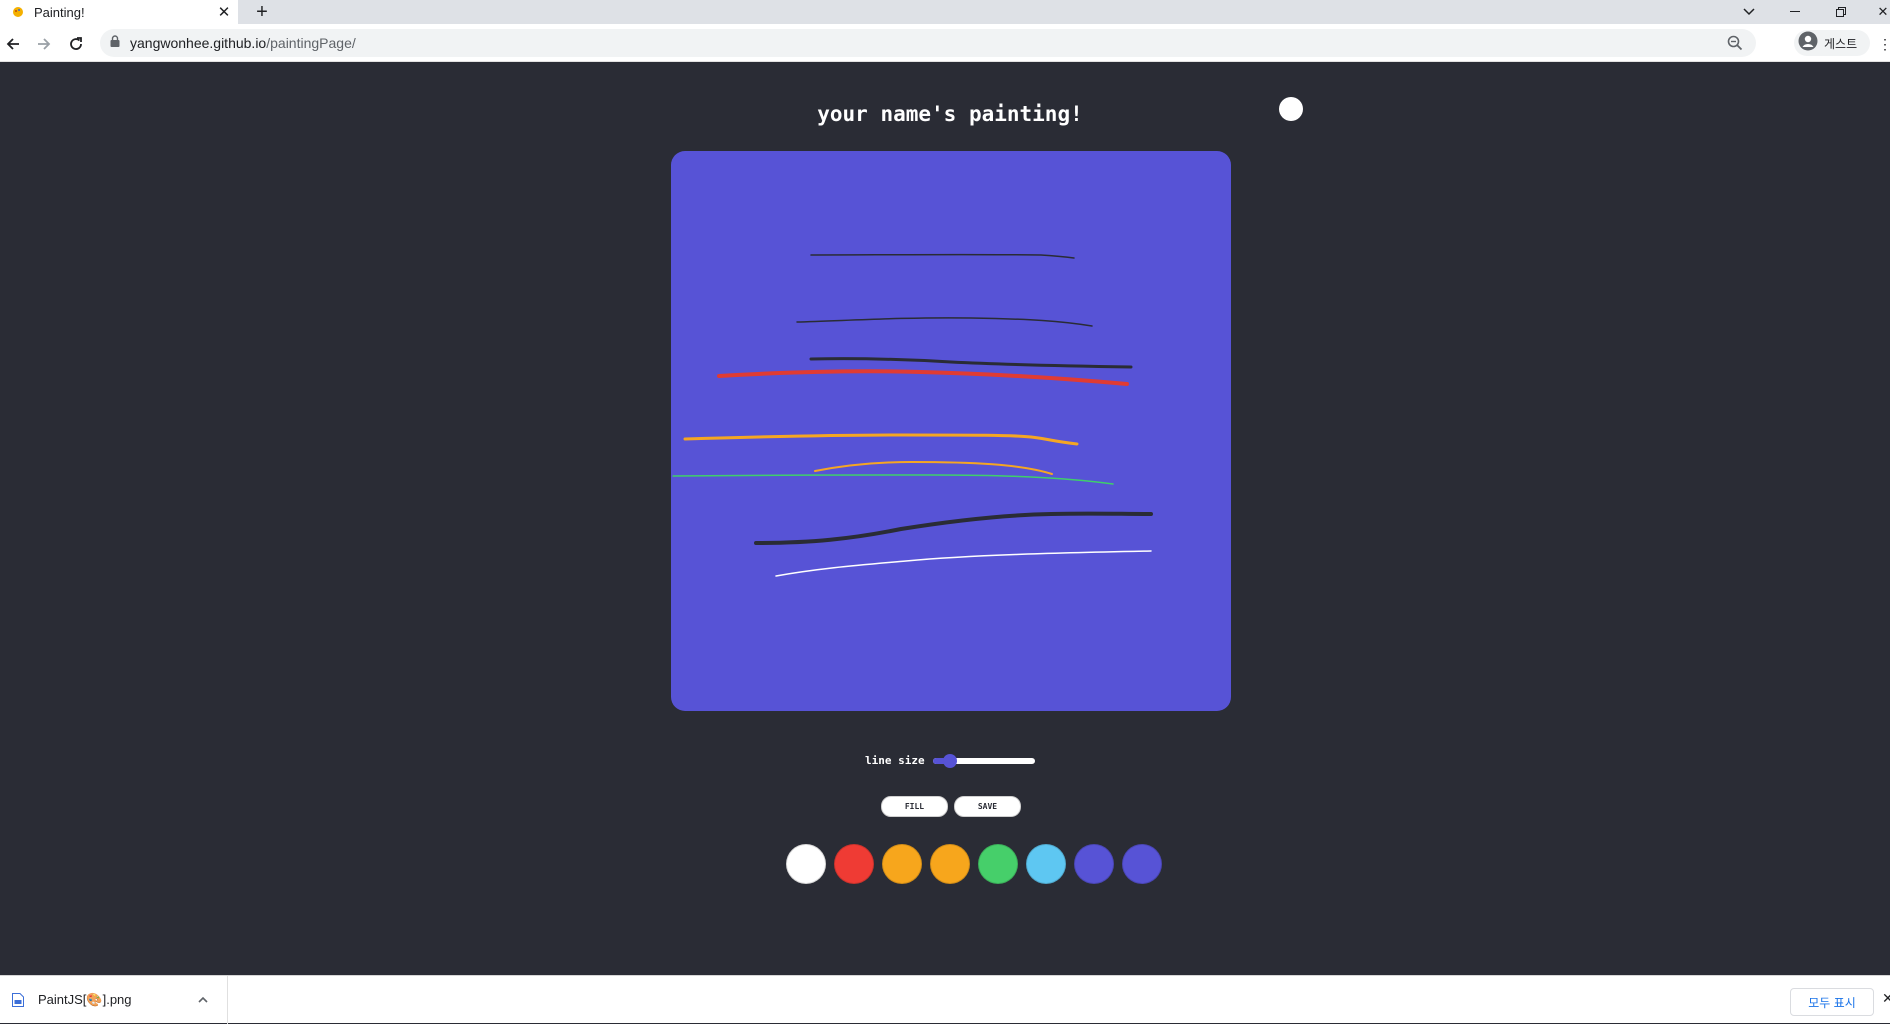  Describe the element at coordinates (1832, 1002) in the screenshot. I see `show-all-downloads-button: 모두 표시` at that location.